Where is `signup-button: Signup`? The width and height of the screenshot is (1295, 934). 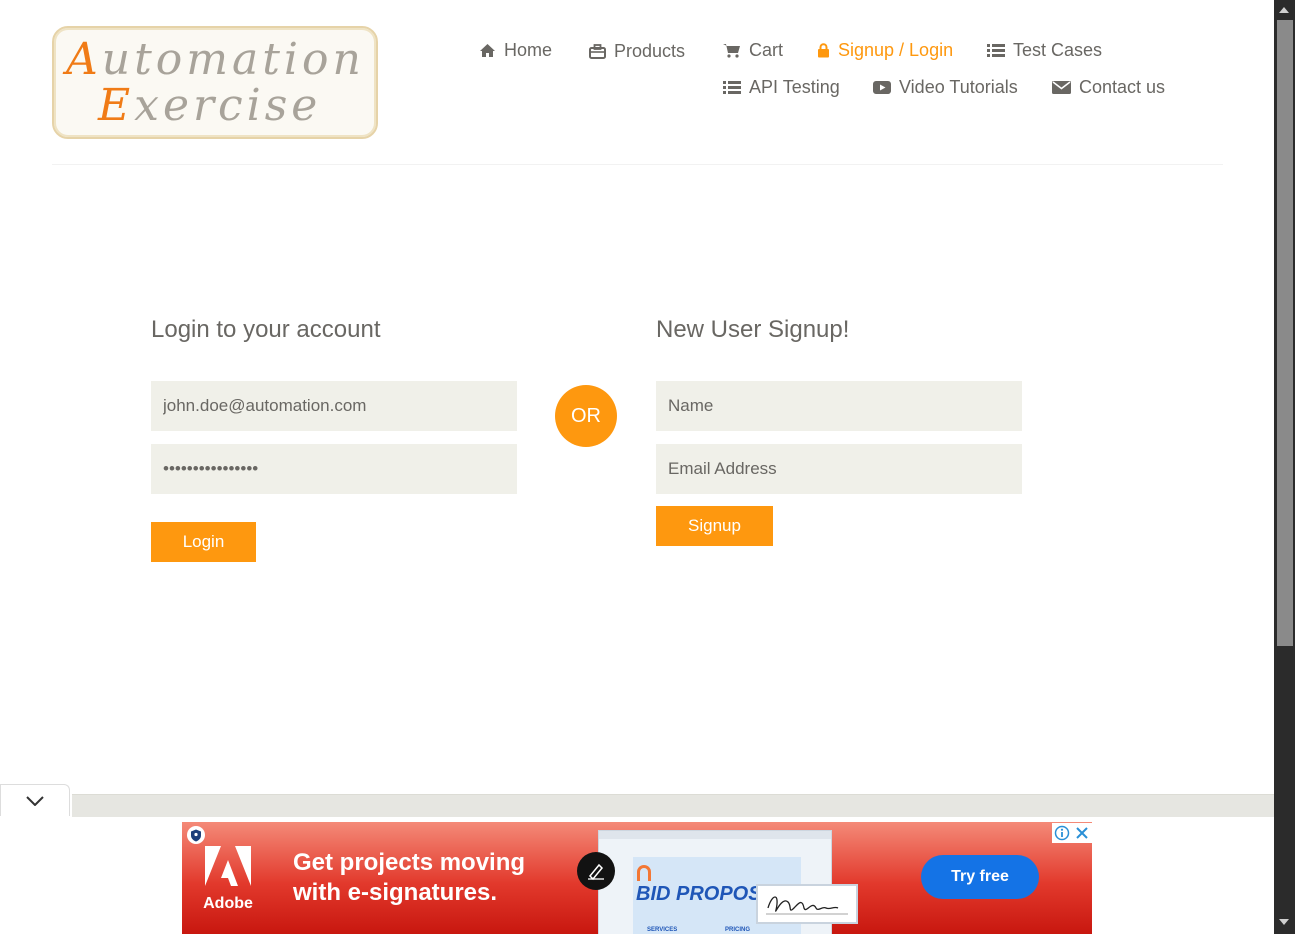 signup-button: Signup is located at coordinates (714, 526).